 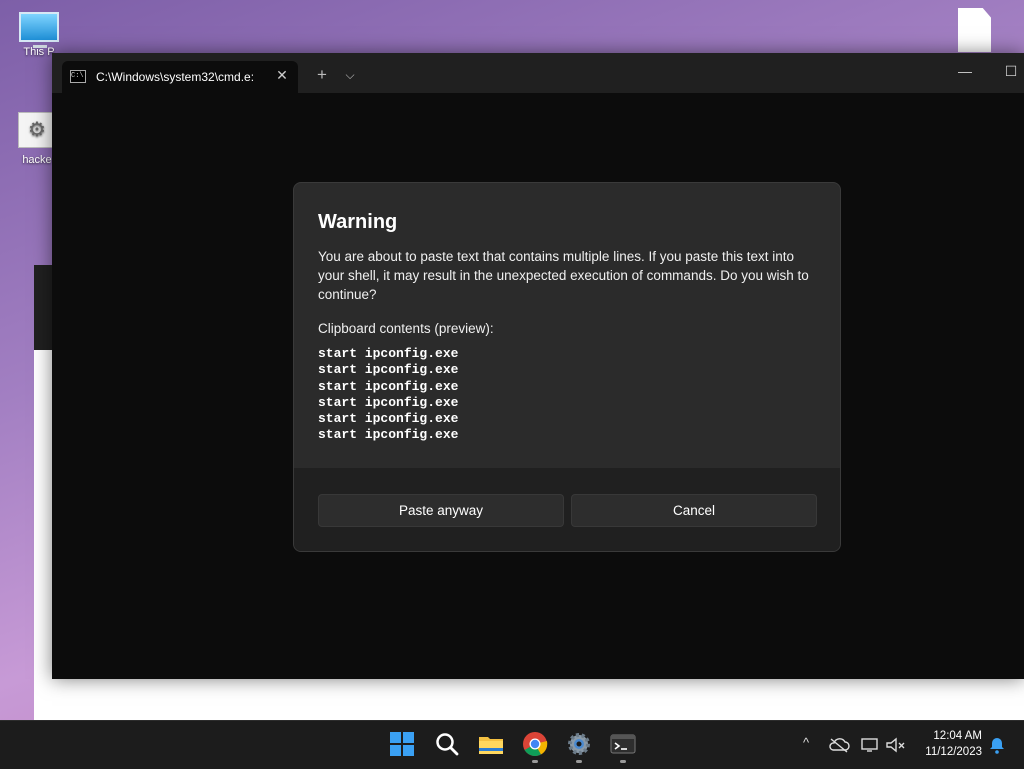 What do you see at coordinates (350, 75) in the screenshot?
I see `tab-dropdown-button: ⌵` at bounding box center [350, 75].